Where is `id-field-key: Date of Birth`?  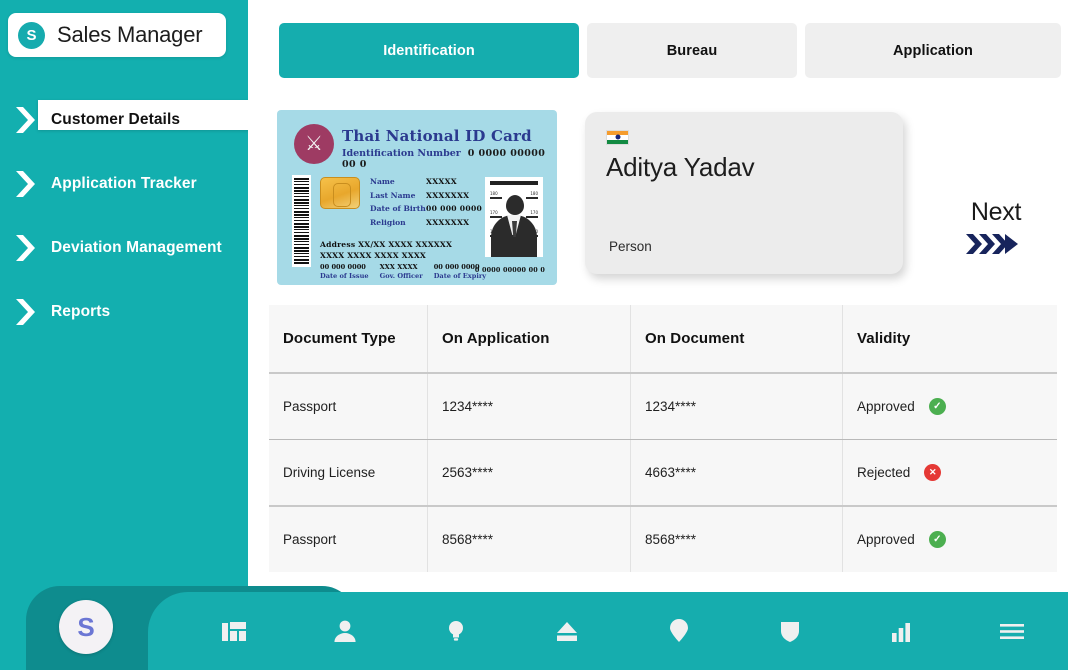
id-field-key: Date of Birth is located at coordinates (398, 208).